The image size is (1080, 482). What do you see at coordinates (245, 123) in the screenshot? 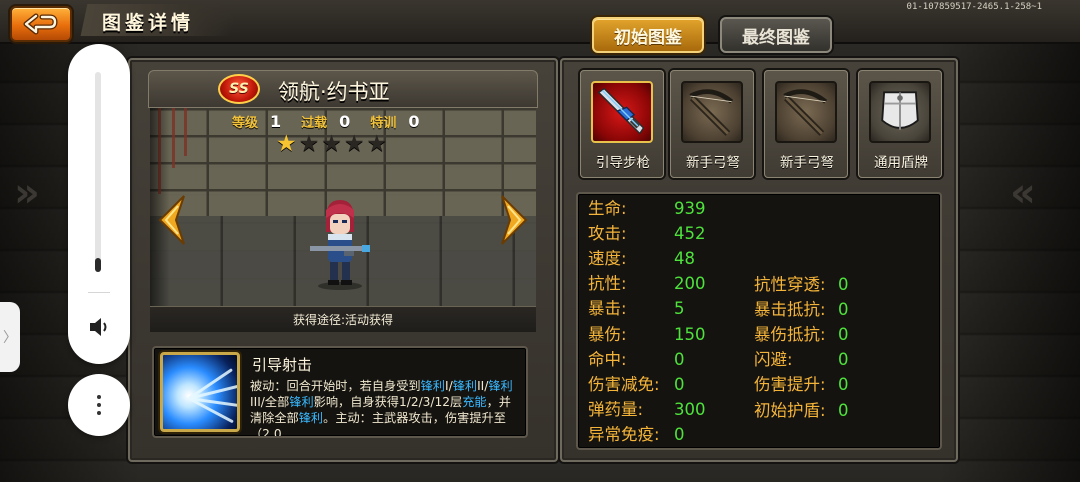
I see `level-label: 等级` at bounding box center [245, 123].